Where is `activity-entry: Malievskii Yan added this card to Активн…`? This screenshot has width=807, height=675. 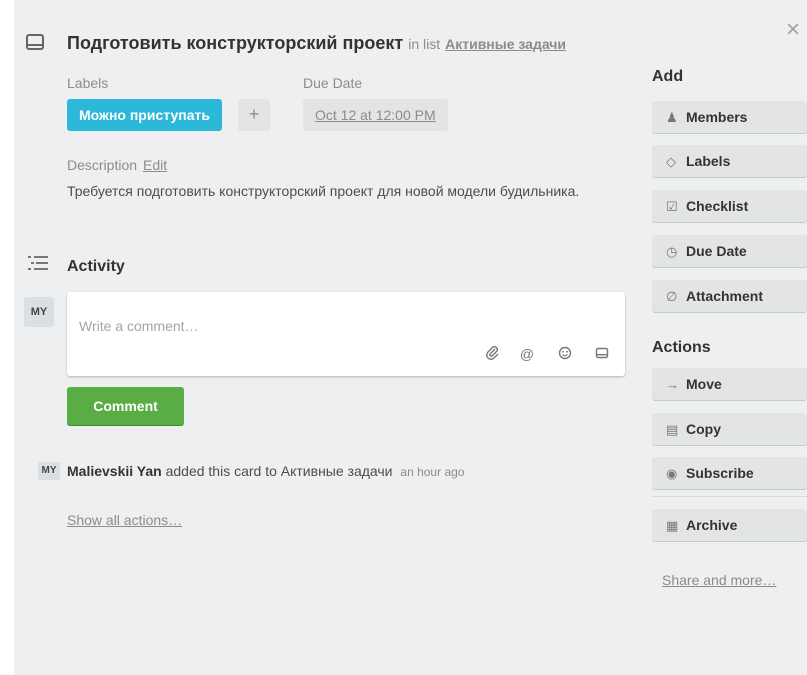
activity-entry: Malievskii Yan added this card to Активн… is located at coordinates (265, 471).